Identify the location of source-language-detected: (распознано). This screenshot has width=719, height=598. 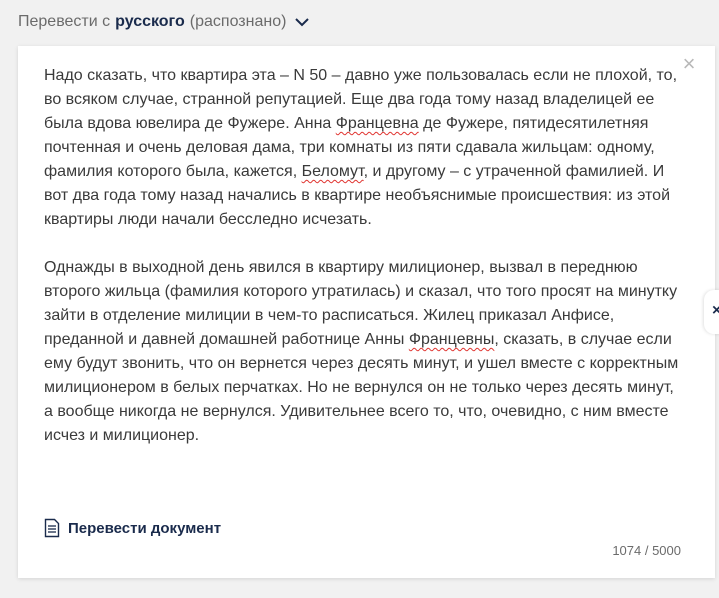
(238, 21).